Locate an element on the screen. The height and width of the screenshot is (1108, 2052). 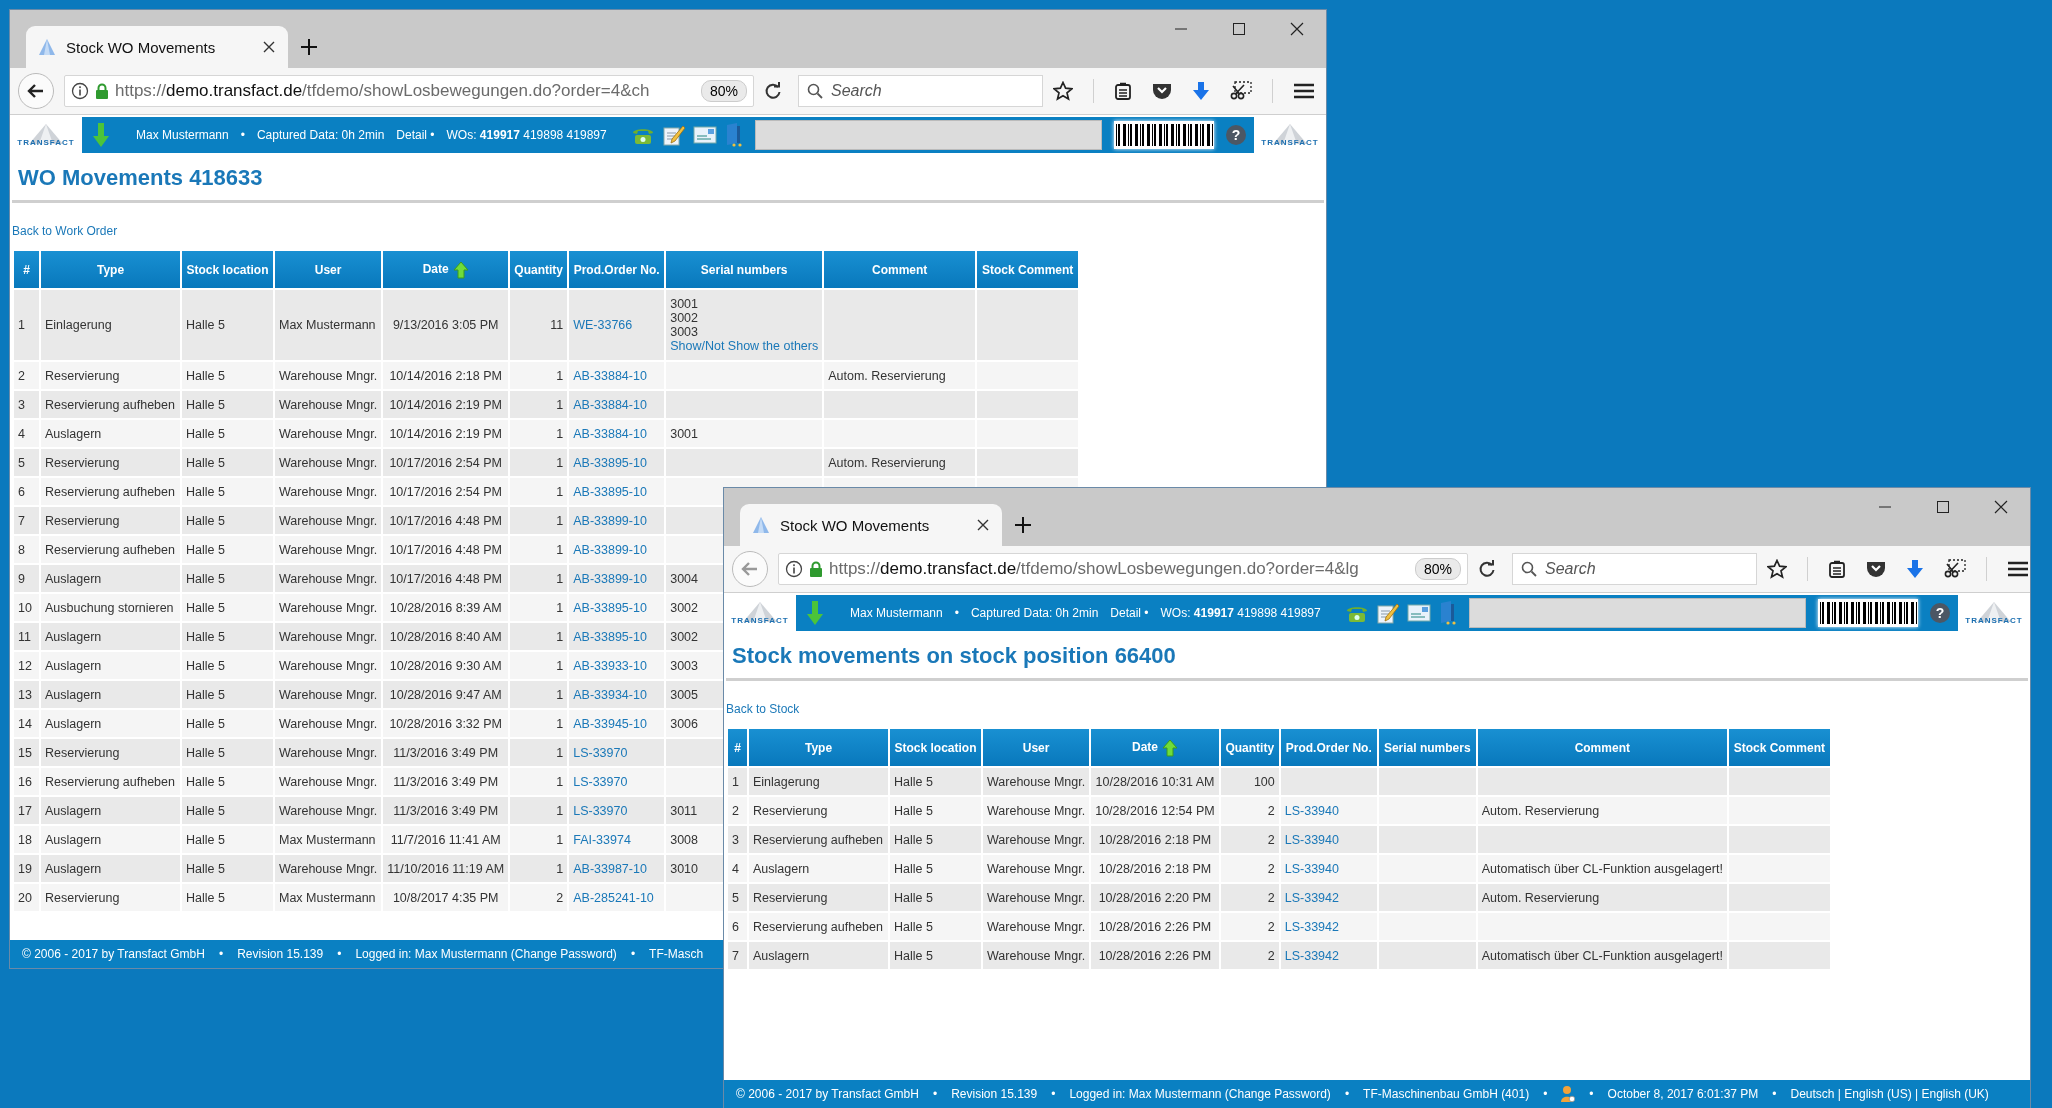
table-cell: Reservierung aufheben is located at coordinates (110, 781).